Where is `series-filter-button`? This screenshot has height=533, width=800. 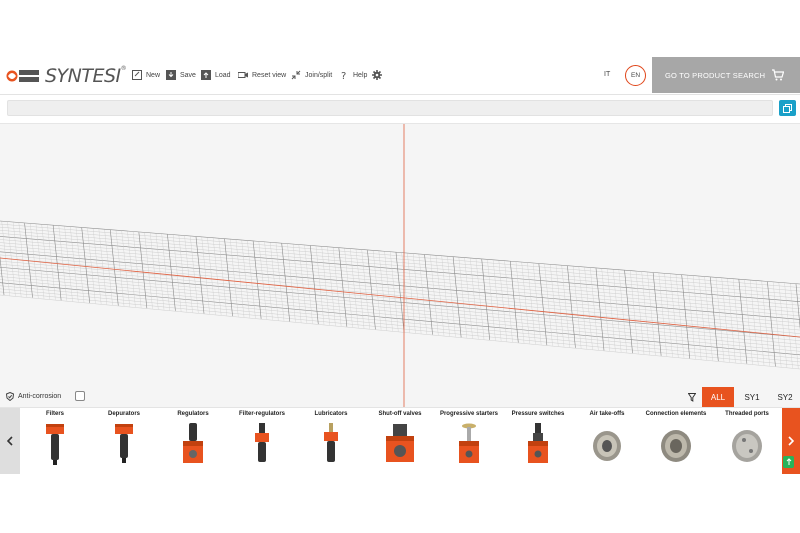
series-filter-button is located at coordinates (692, 397).